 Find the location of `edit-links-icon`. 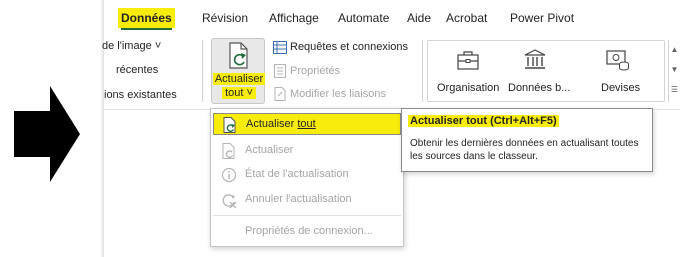

edit-links-icon is located at coordinates (280, 94).